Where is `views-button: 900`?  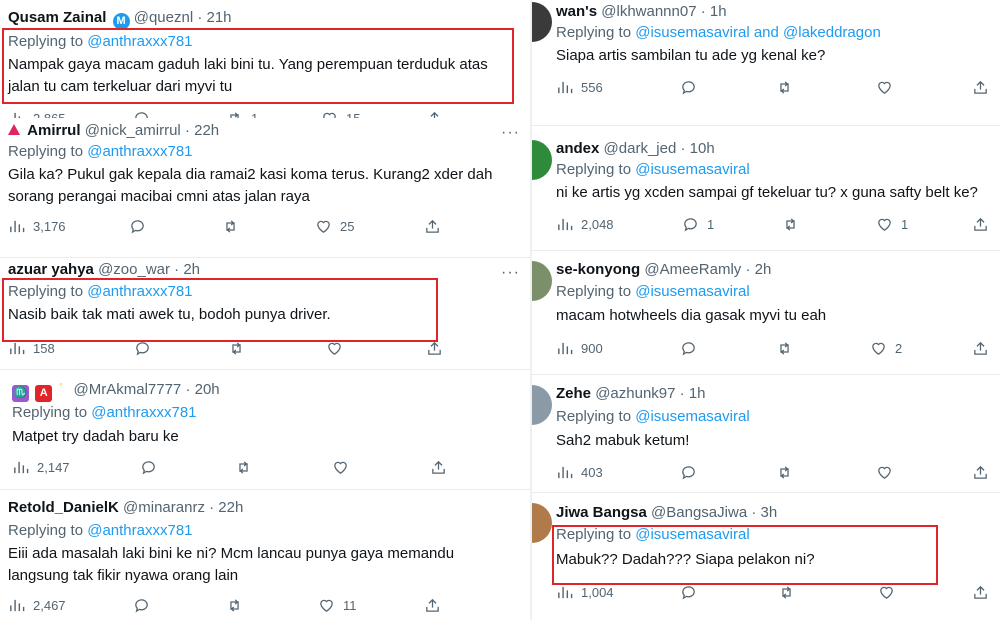 views-button: 900 is located at coordinates (579, 348).